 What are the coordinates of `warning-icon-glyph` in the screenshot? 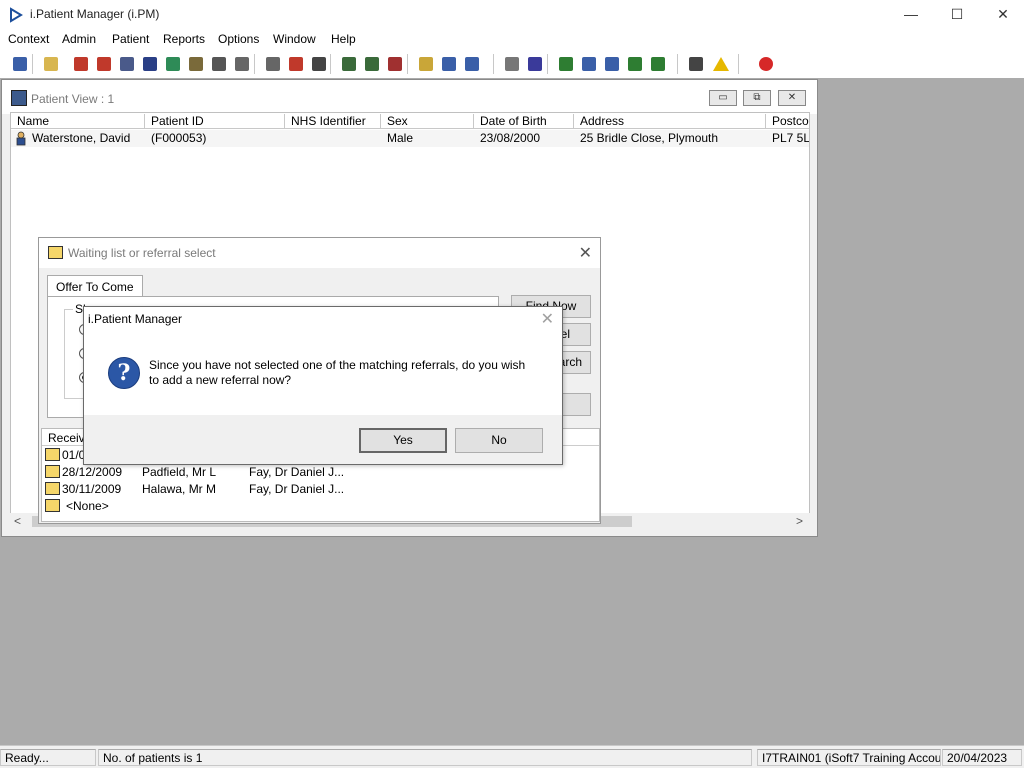 It's located at (721, 64).